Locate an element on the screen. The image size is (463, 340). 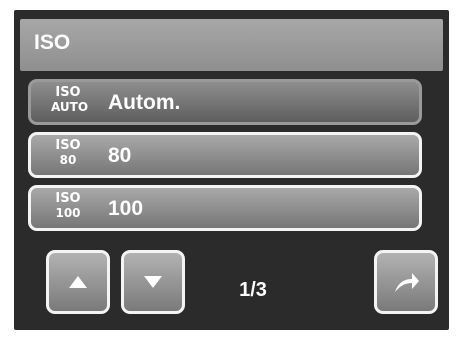
scroll-up-button is located at coordinates (78, 282).